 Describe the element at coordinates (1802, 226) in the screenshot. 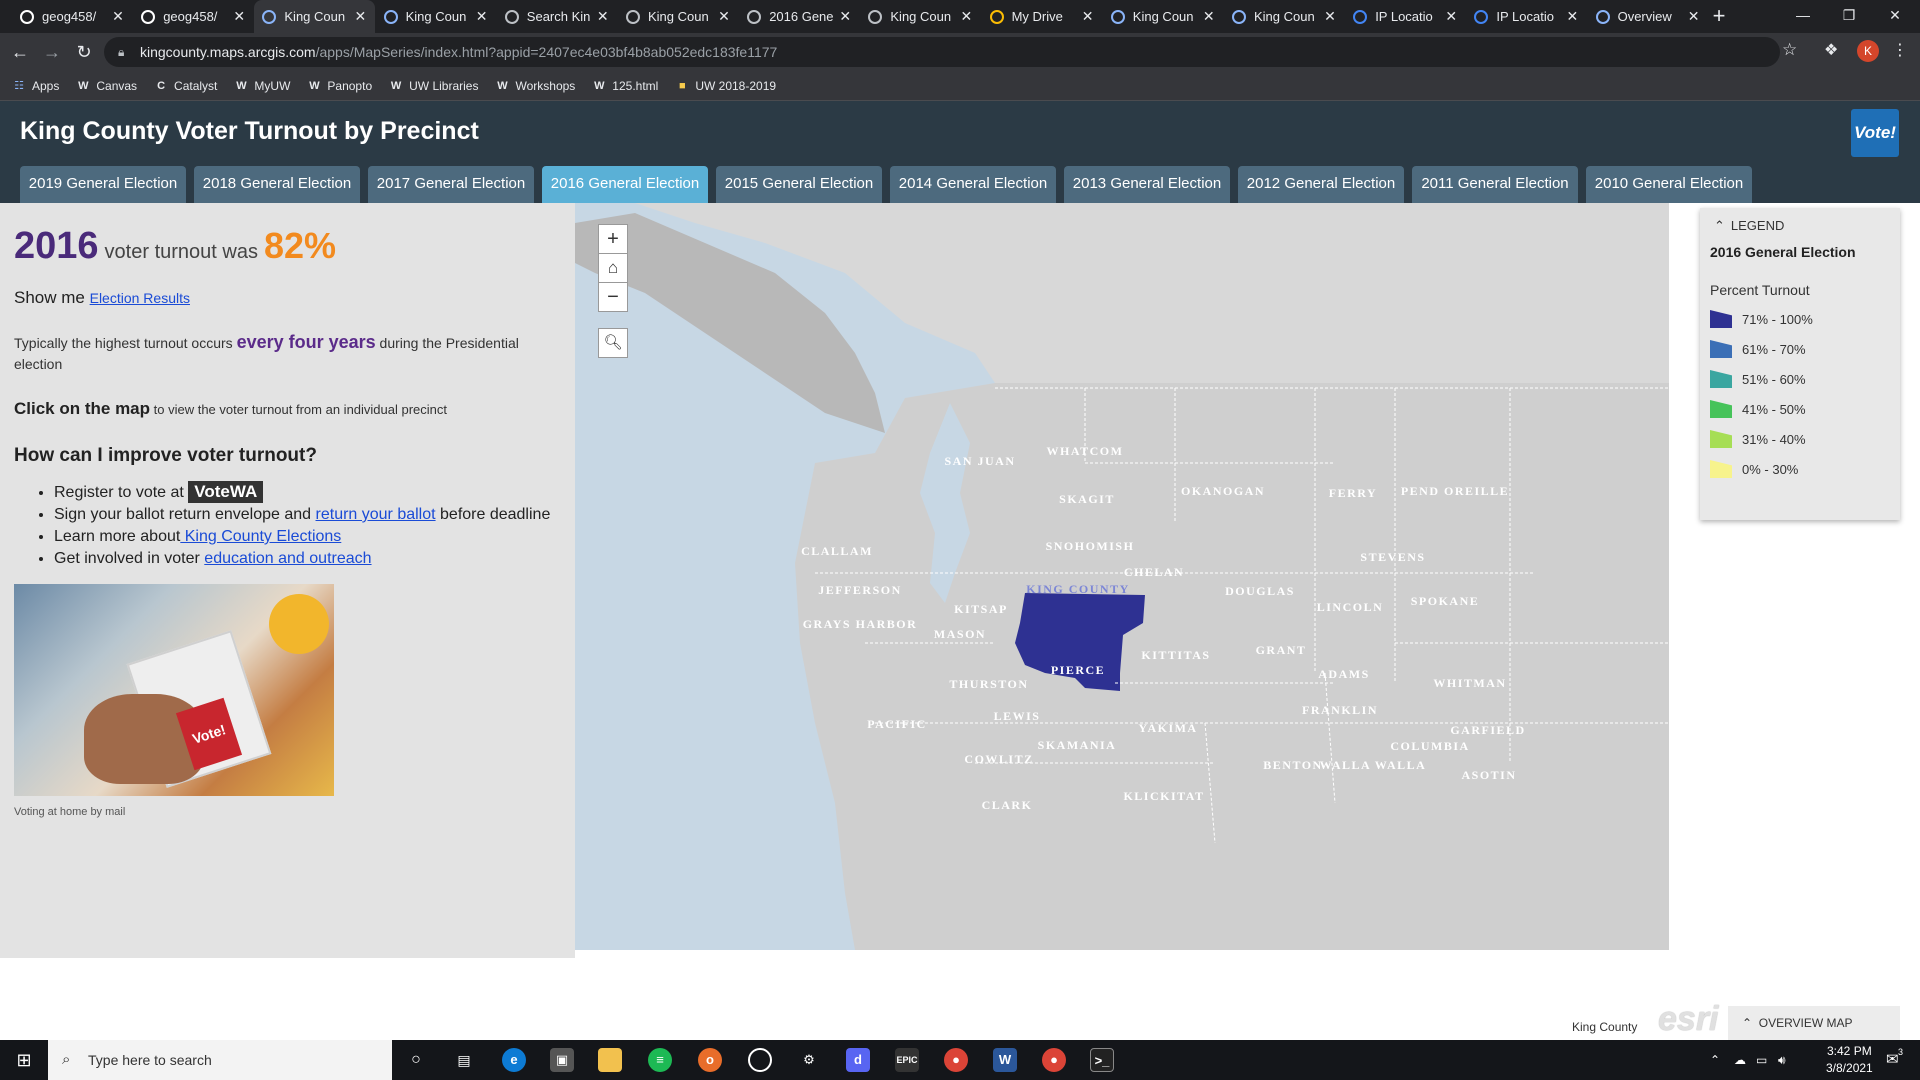

I see `legend-header: ⌃ LEGEND` at that location.